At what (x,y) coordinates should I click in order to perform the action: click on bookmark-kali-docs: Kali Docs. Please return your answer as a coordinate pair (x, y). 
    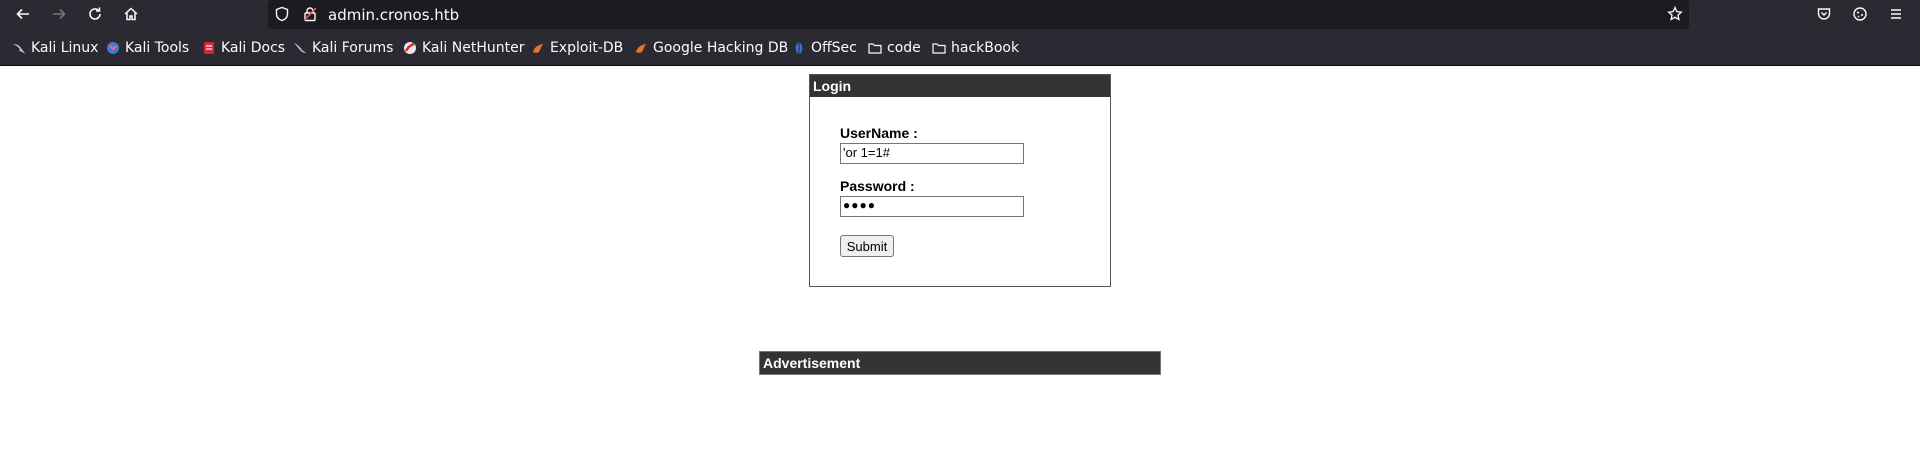
    Looking at the image, I should click on (243, 48).